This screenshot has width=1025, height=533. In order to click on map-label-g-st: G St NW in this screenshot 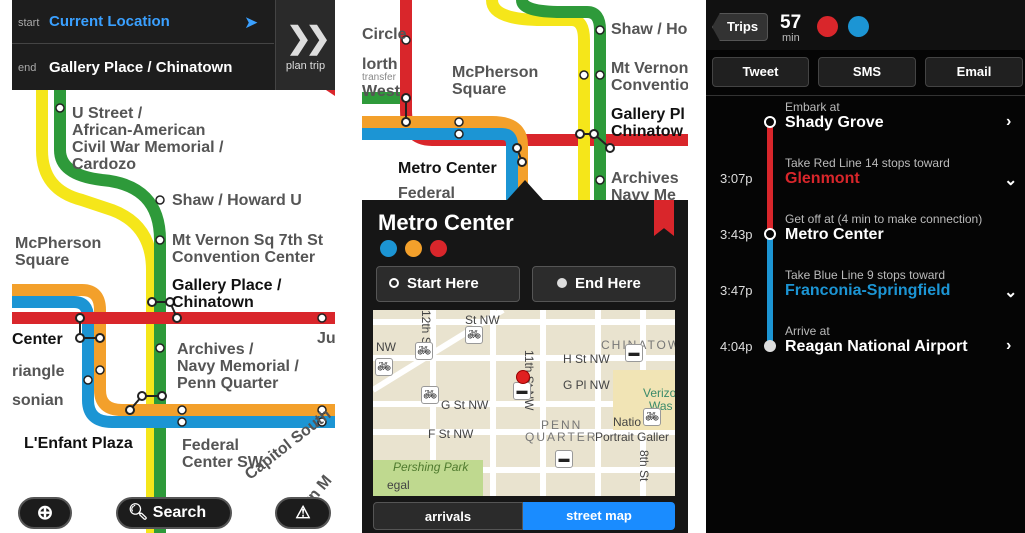, I will do `click(465, 405)`.